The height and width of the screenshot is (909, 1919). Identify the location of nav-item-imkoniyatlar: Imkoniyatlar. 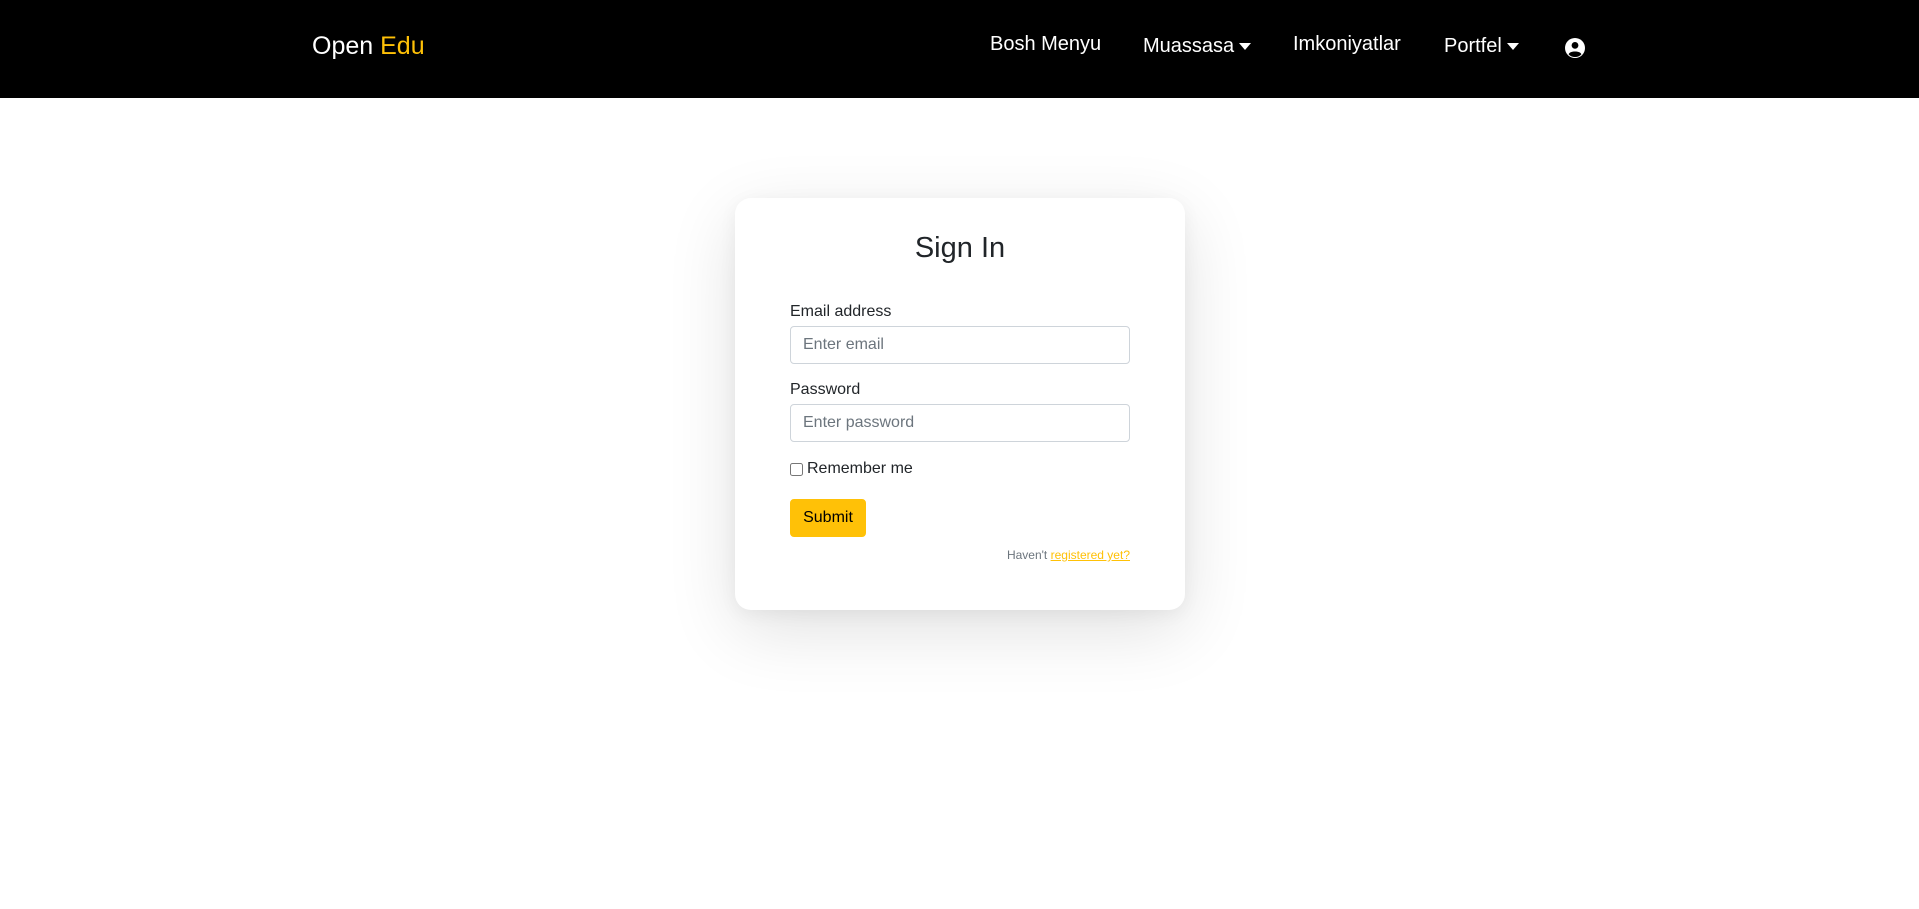
(1347, 44).